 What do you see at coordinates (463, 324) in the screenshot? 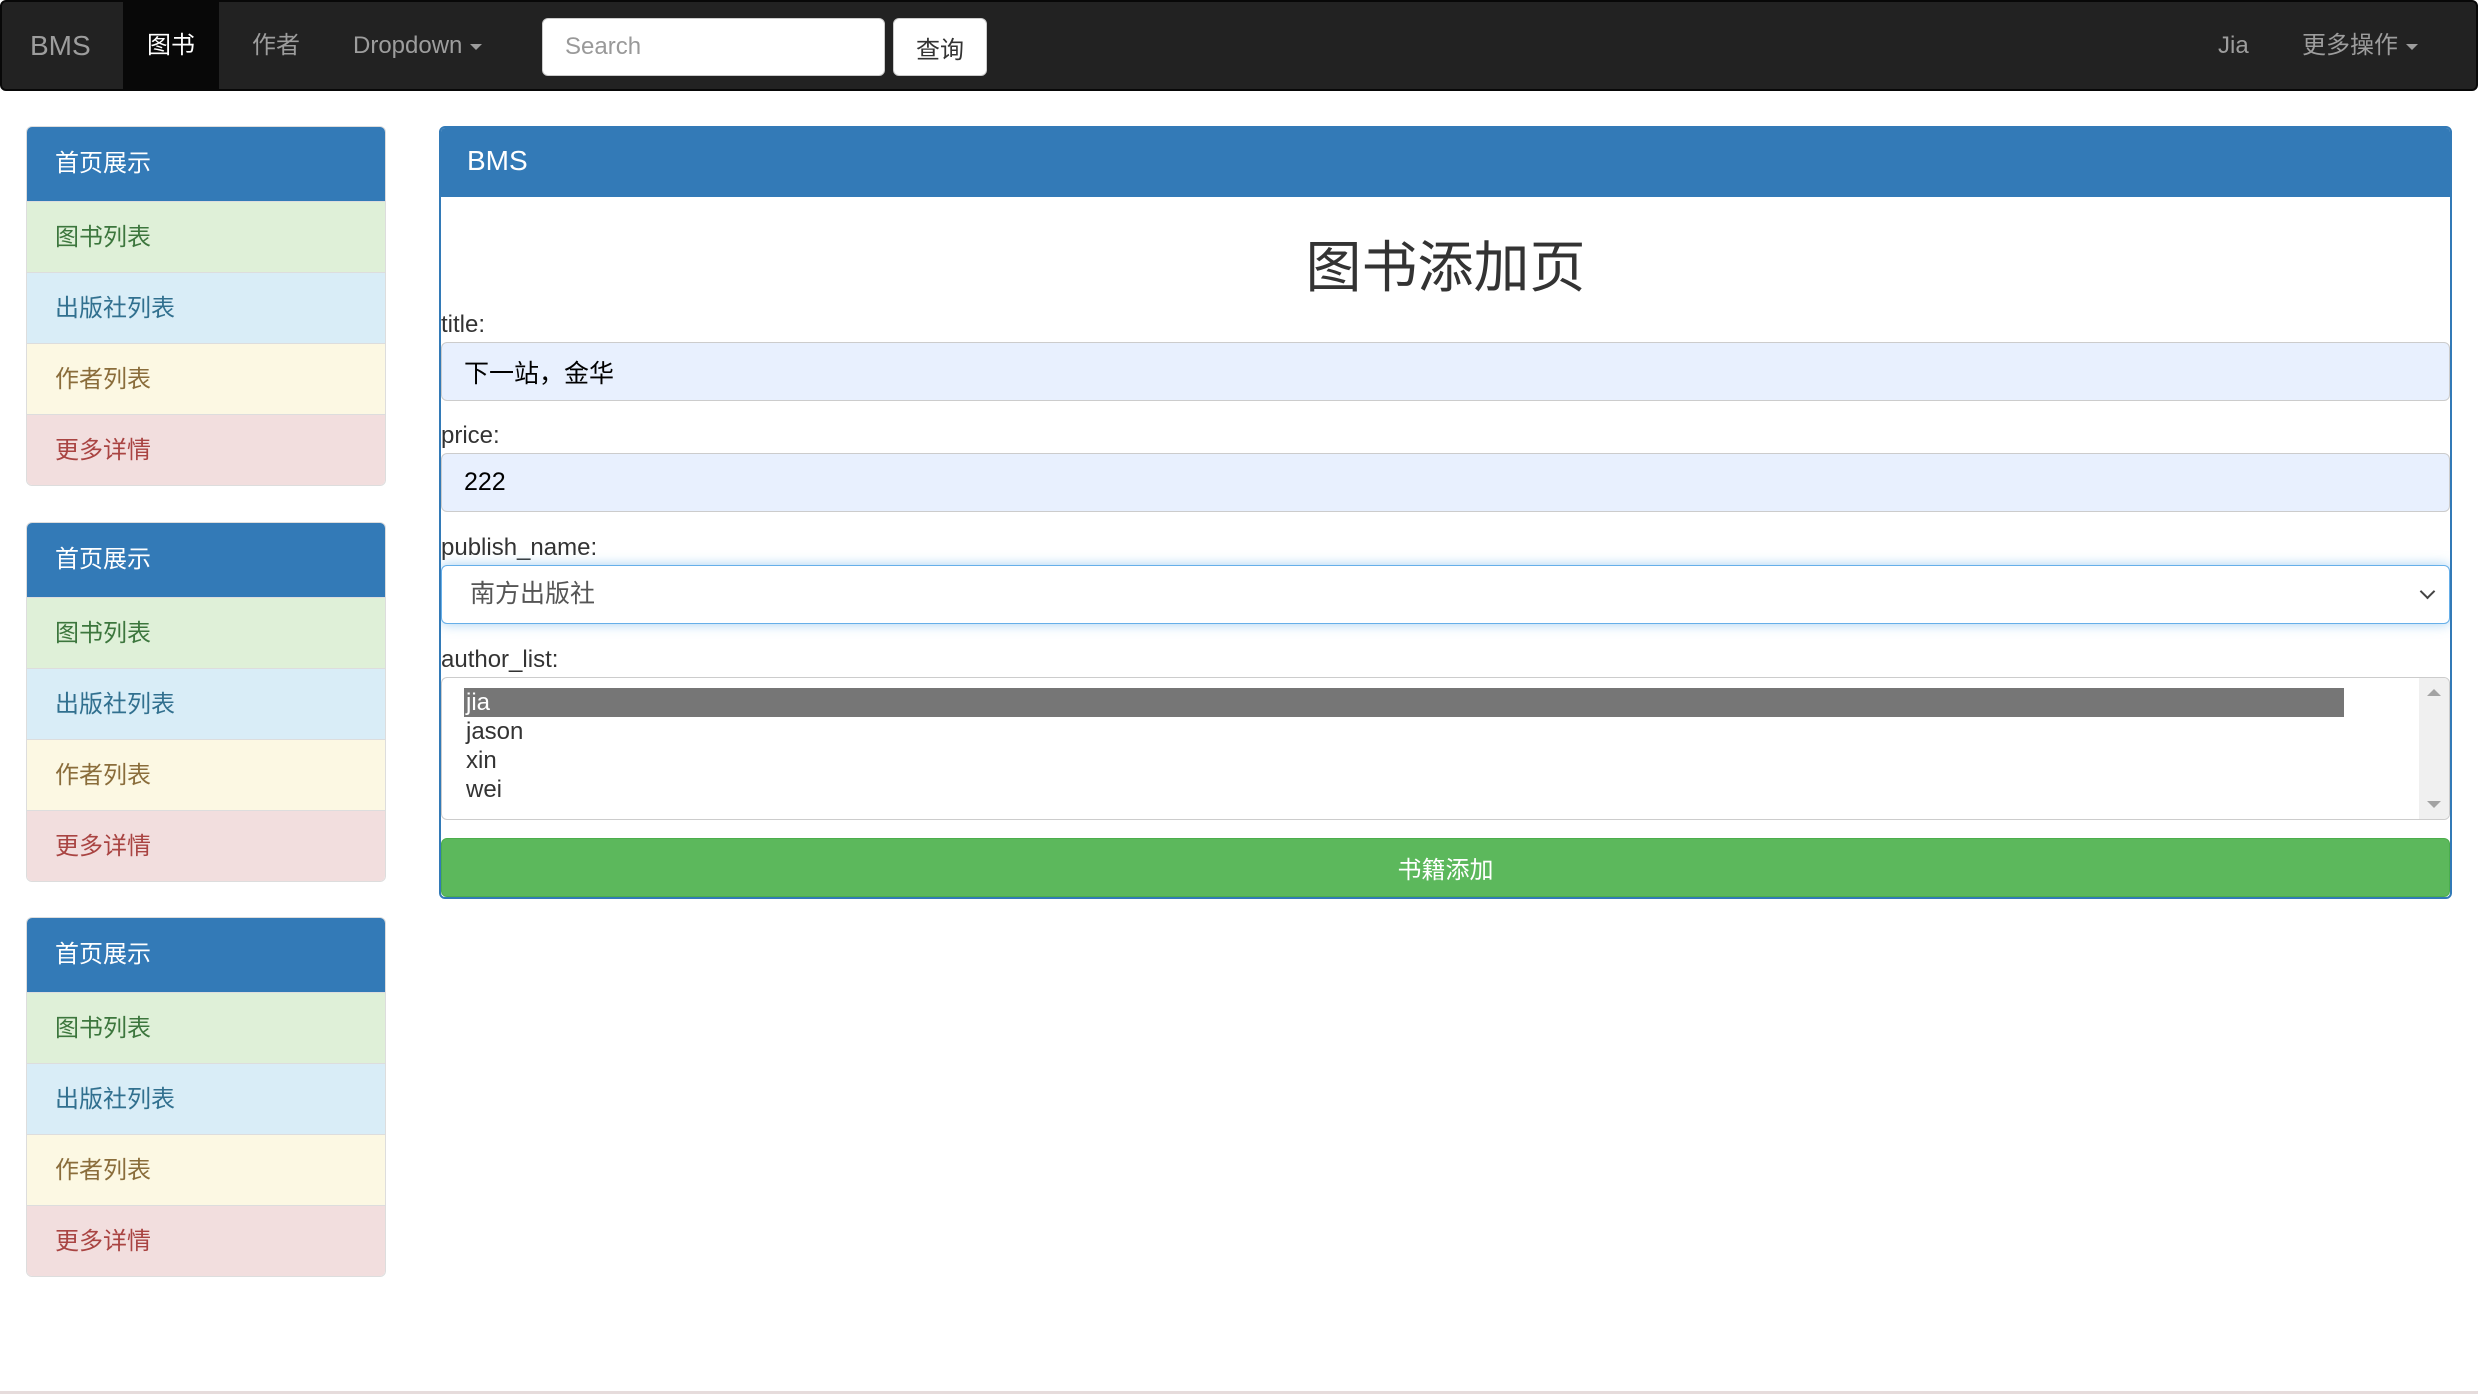
I see `title-label: title:` at bounding box center [463, 324].